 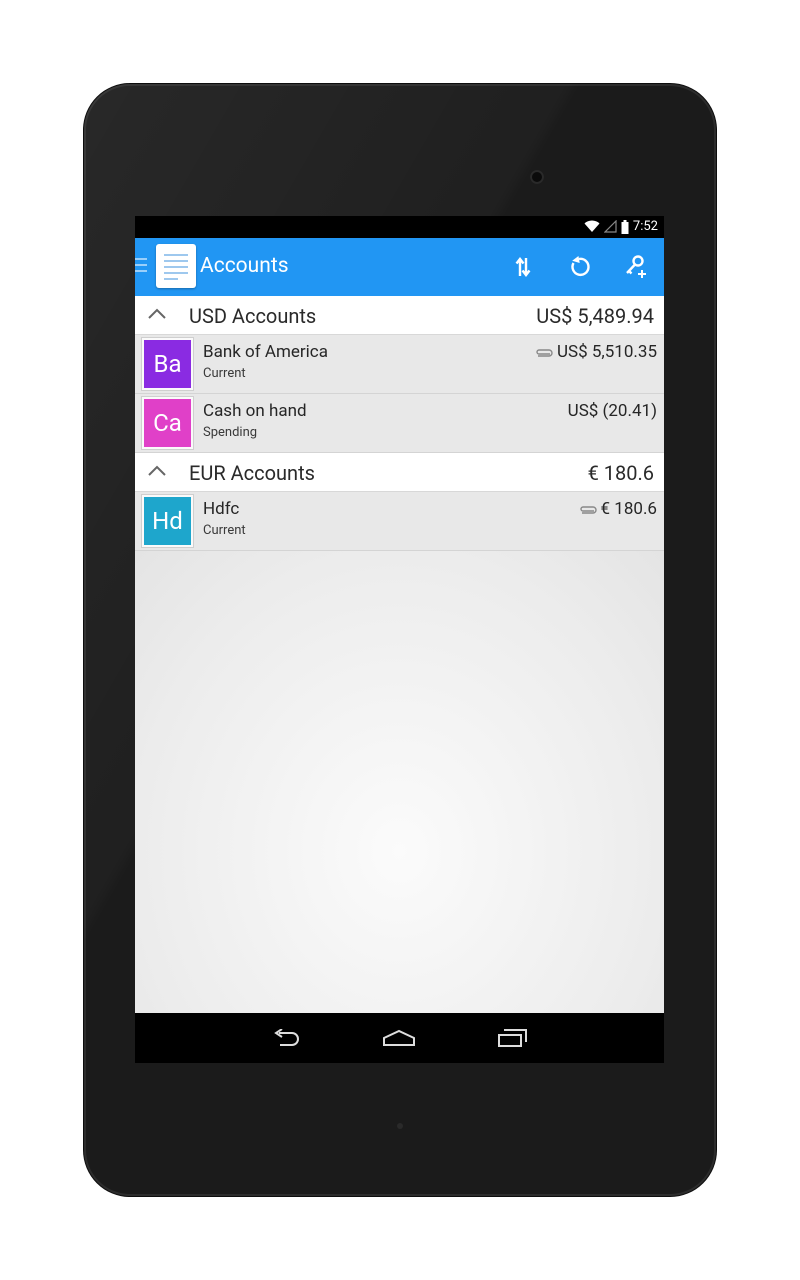 I want to click on back-button, so click(x=287, y=1038).